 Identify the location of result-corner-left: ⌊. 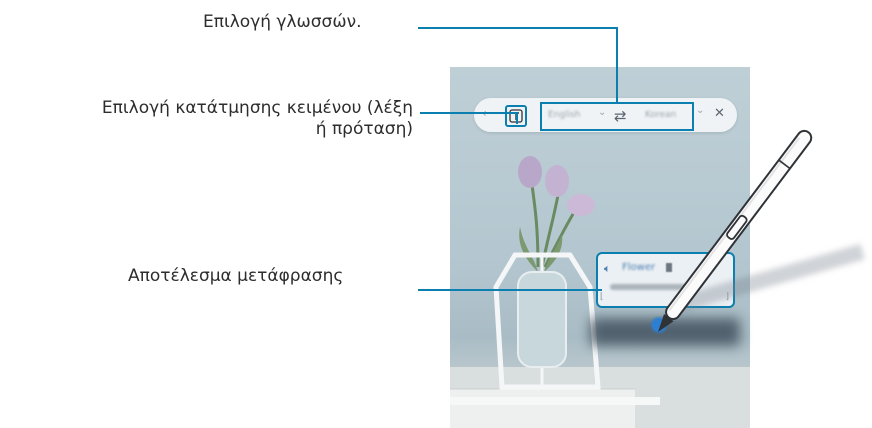
(602, 297).